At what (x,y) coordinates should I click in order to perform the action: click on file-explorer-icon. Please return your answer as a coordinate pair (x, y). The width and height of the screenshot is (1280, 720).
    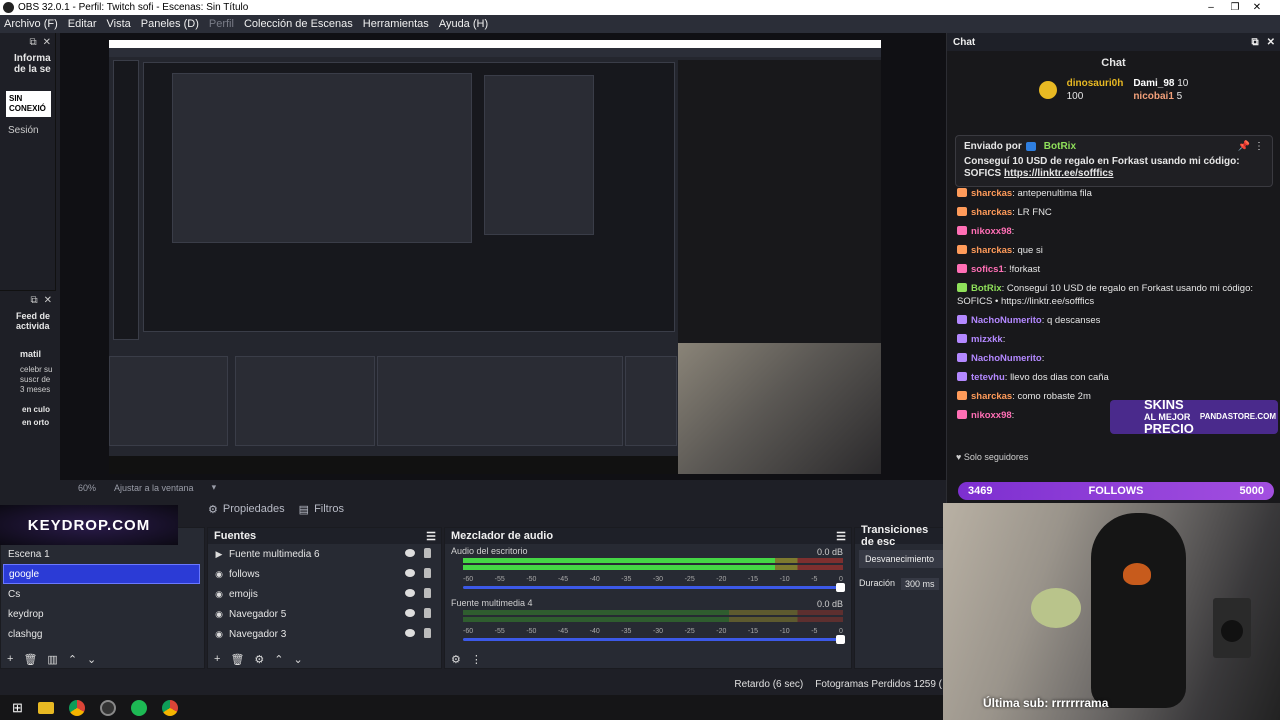
    Looking at the image, I should click on (45, 707).